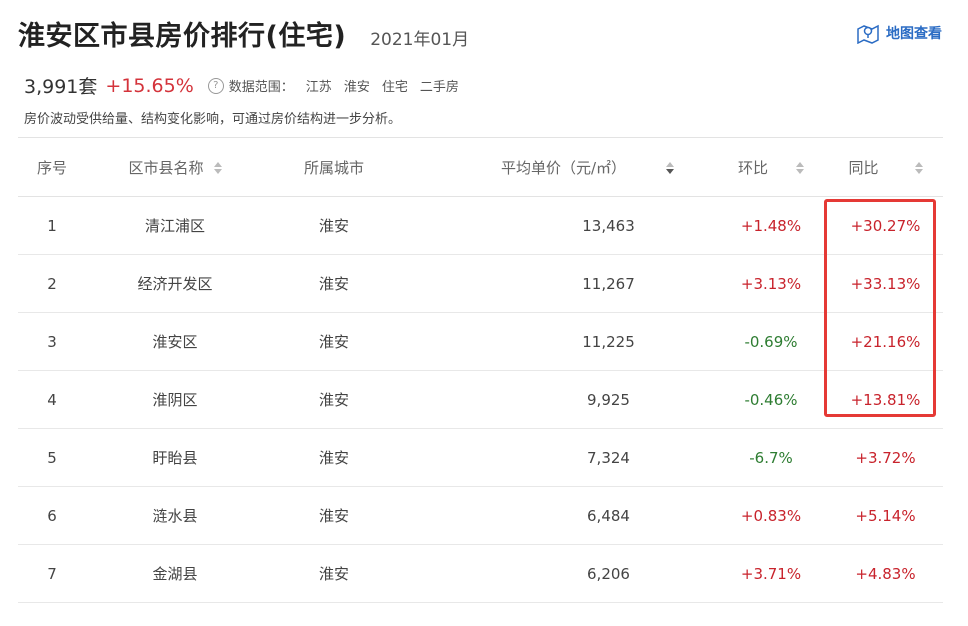 The width and height of the screenshot is (968, 626). I want to click on cell-district-name: 清江浦区, so click(175, 225).